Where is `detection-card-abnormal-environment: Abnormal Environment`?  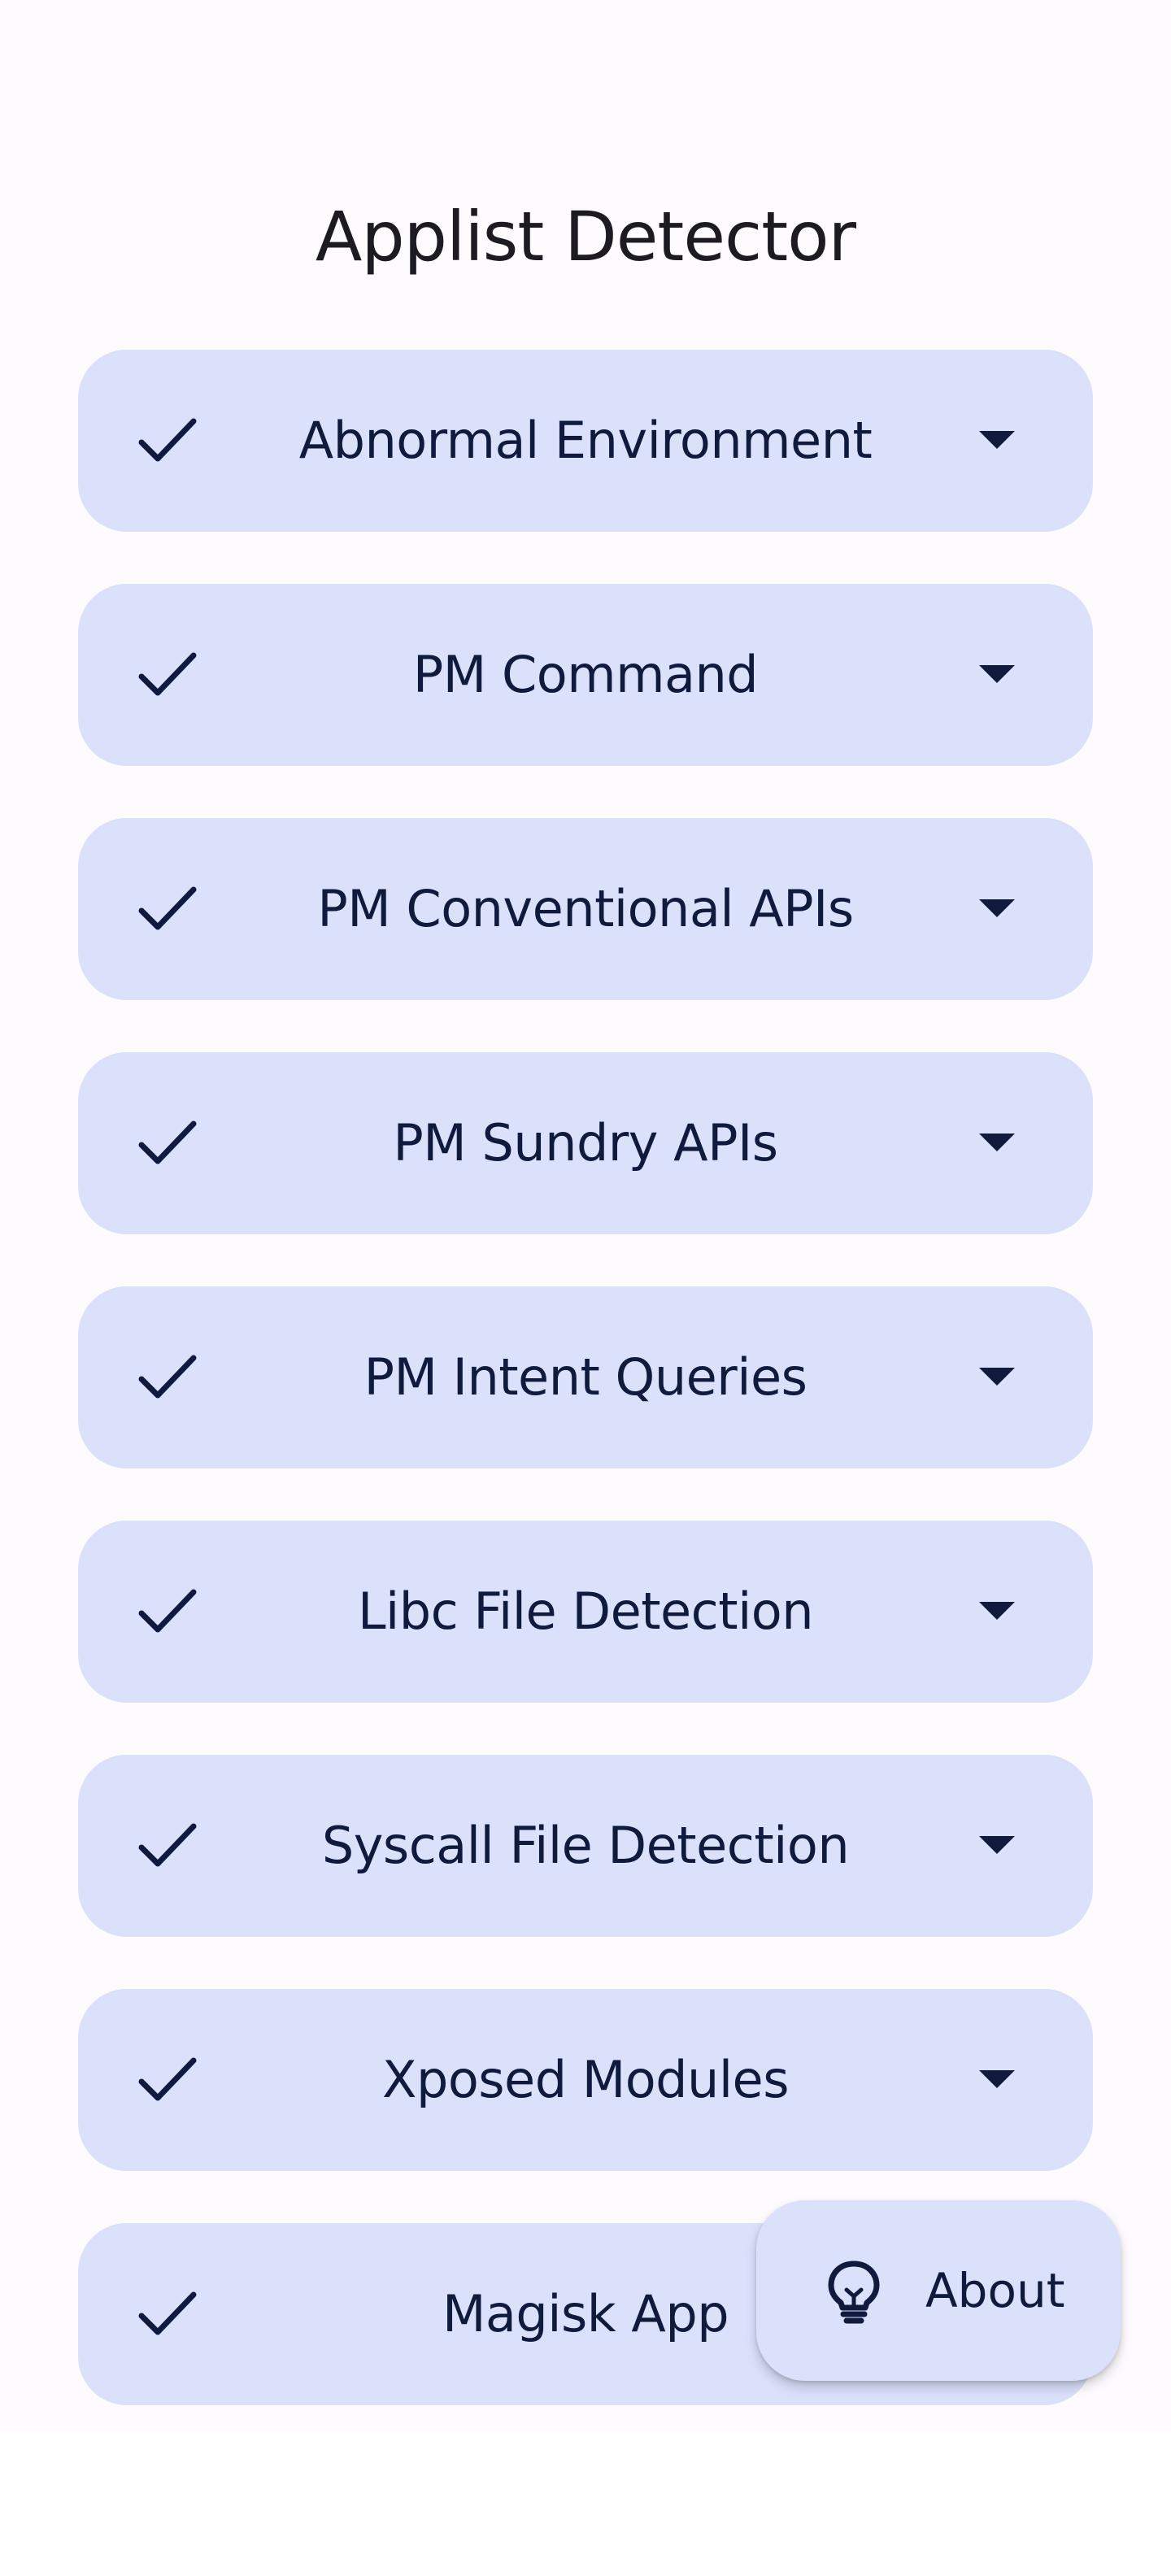
detection-card-abnormal-environment: Abnormal Environment is located at coordinates (585, 441).